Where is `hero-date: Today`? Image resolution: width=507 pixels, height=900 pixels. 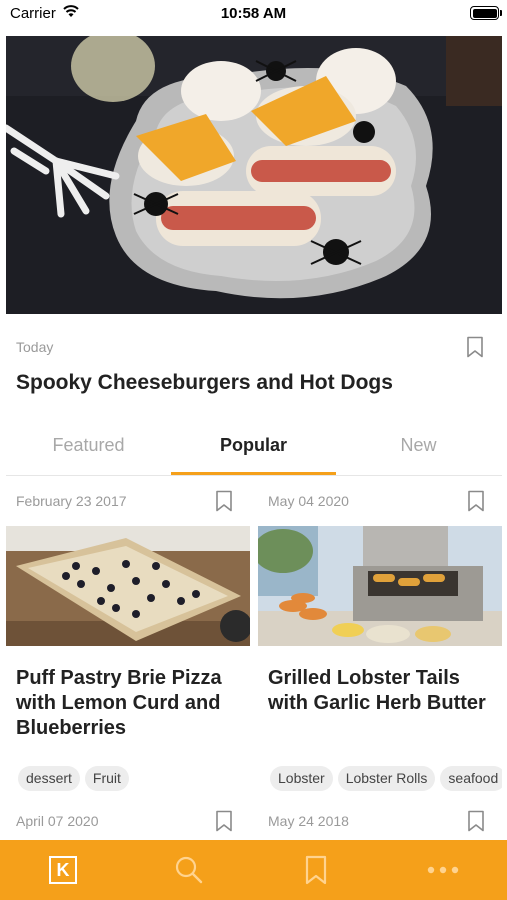
hero-date: Today is located at coordinates (35, 347).